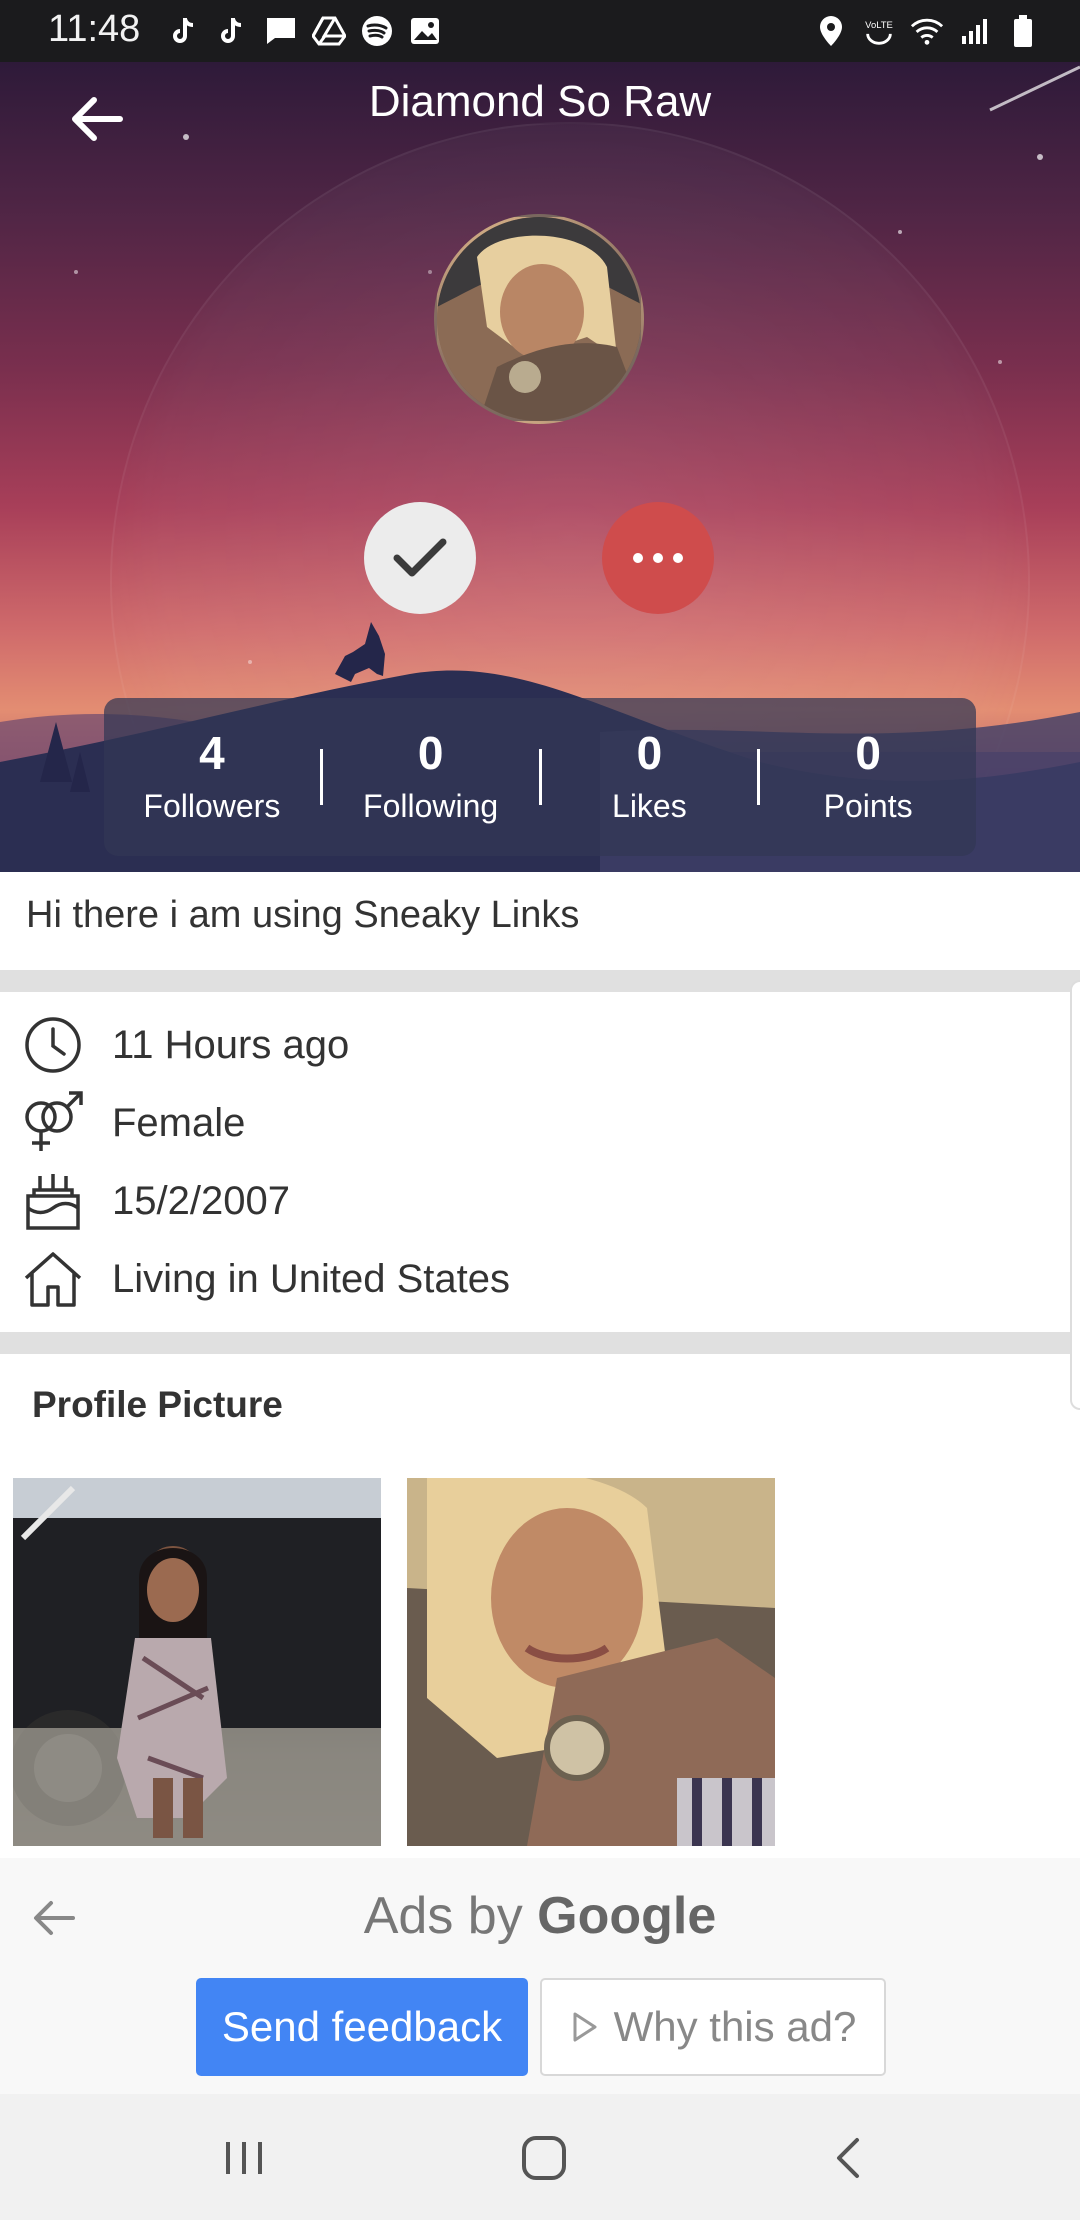  Describe the element at coordinates (540, 101) in the screenshot. I see `page-title: Diamond So Raw` at that location.